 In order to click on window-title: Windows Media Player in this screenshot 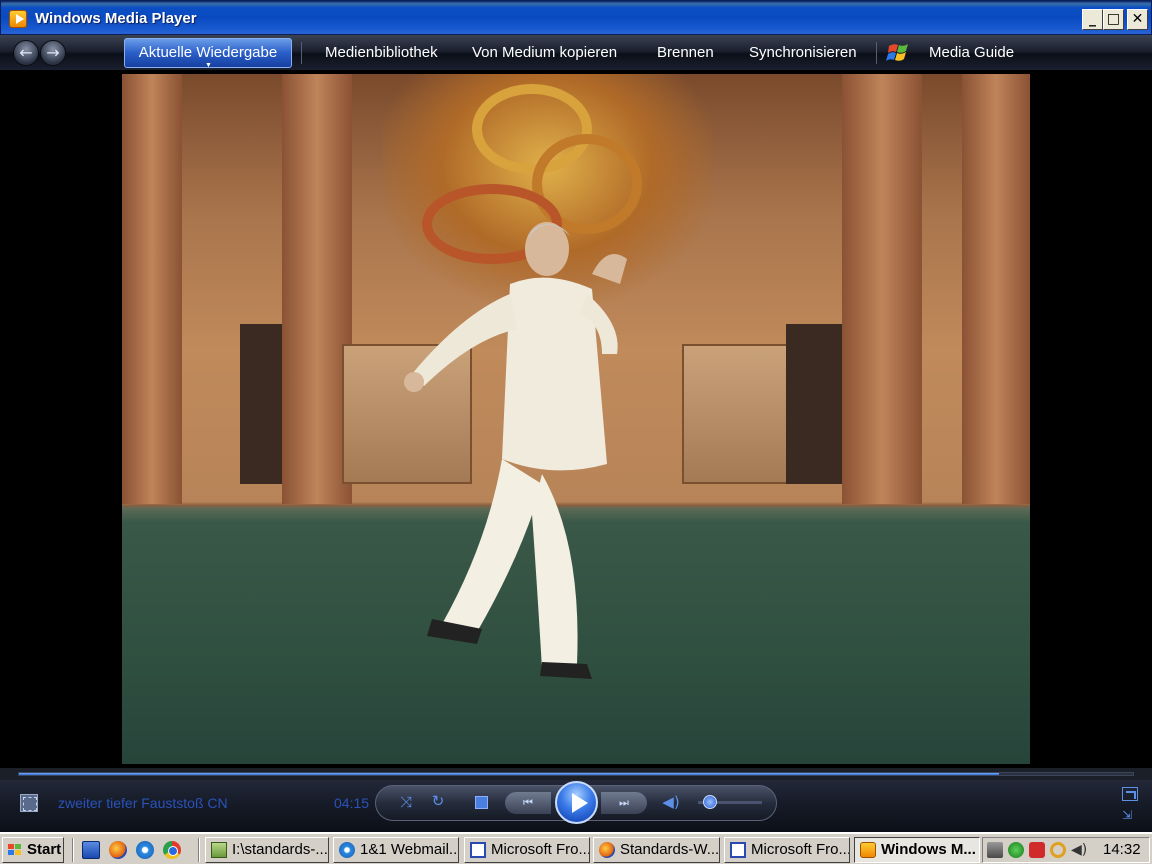, I will do `click(116, 18)`.